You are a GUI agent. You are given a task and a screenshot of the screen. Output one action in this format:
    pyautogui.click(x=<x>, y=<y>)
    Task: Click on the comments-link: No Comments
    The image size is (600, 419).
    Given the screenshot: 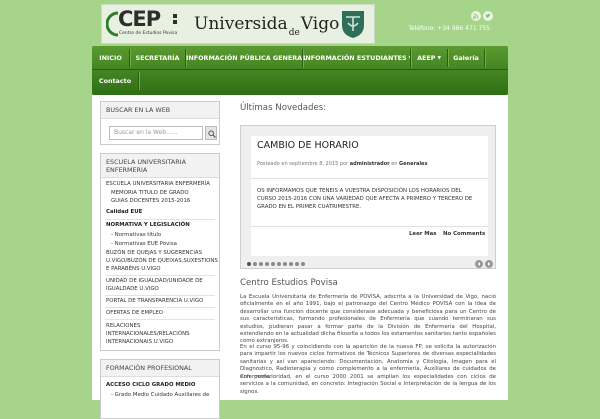 What is the action you would take?
    pyautogui.click(x=464, y=234)
    